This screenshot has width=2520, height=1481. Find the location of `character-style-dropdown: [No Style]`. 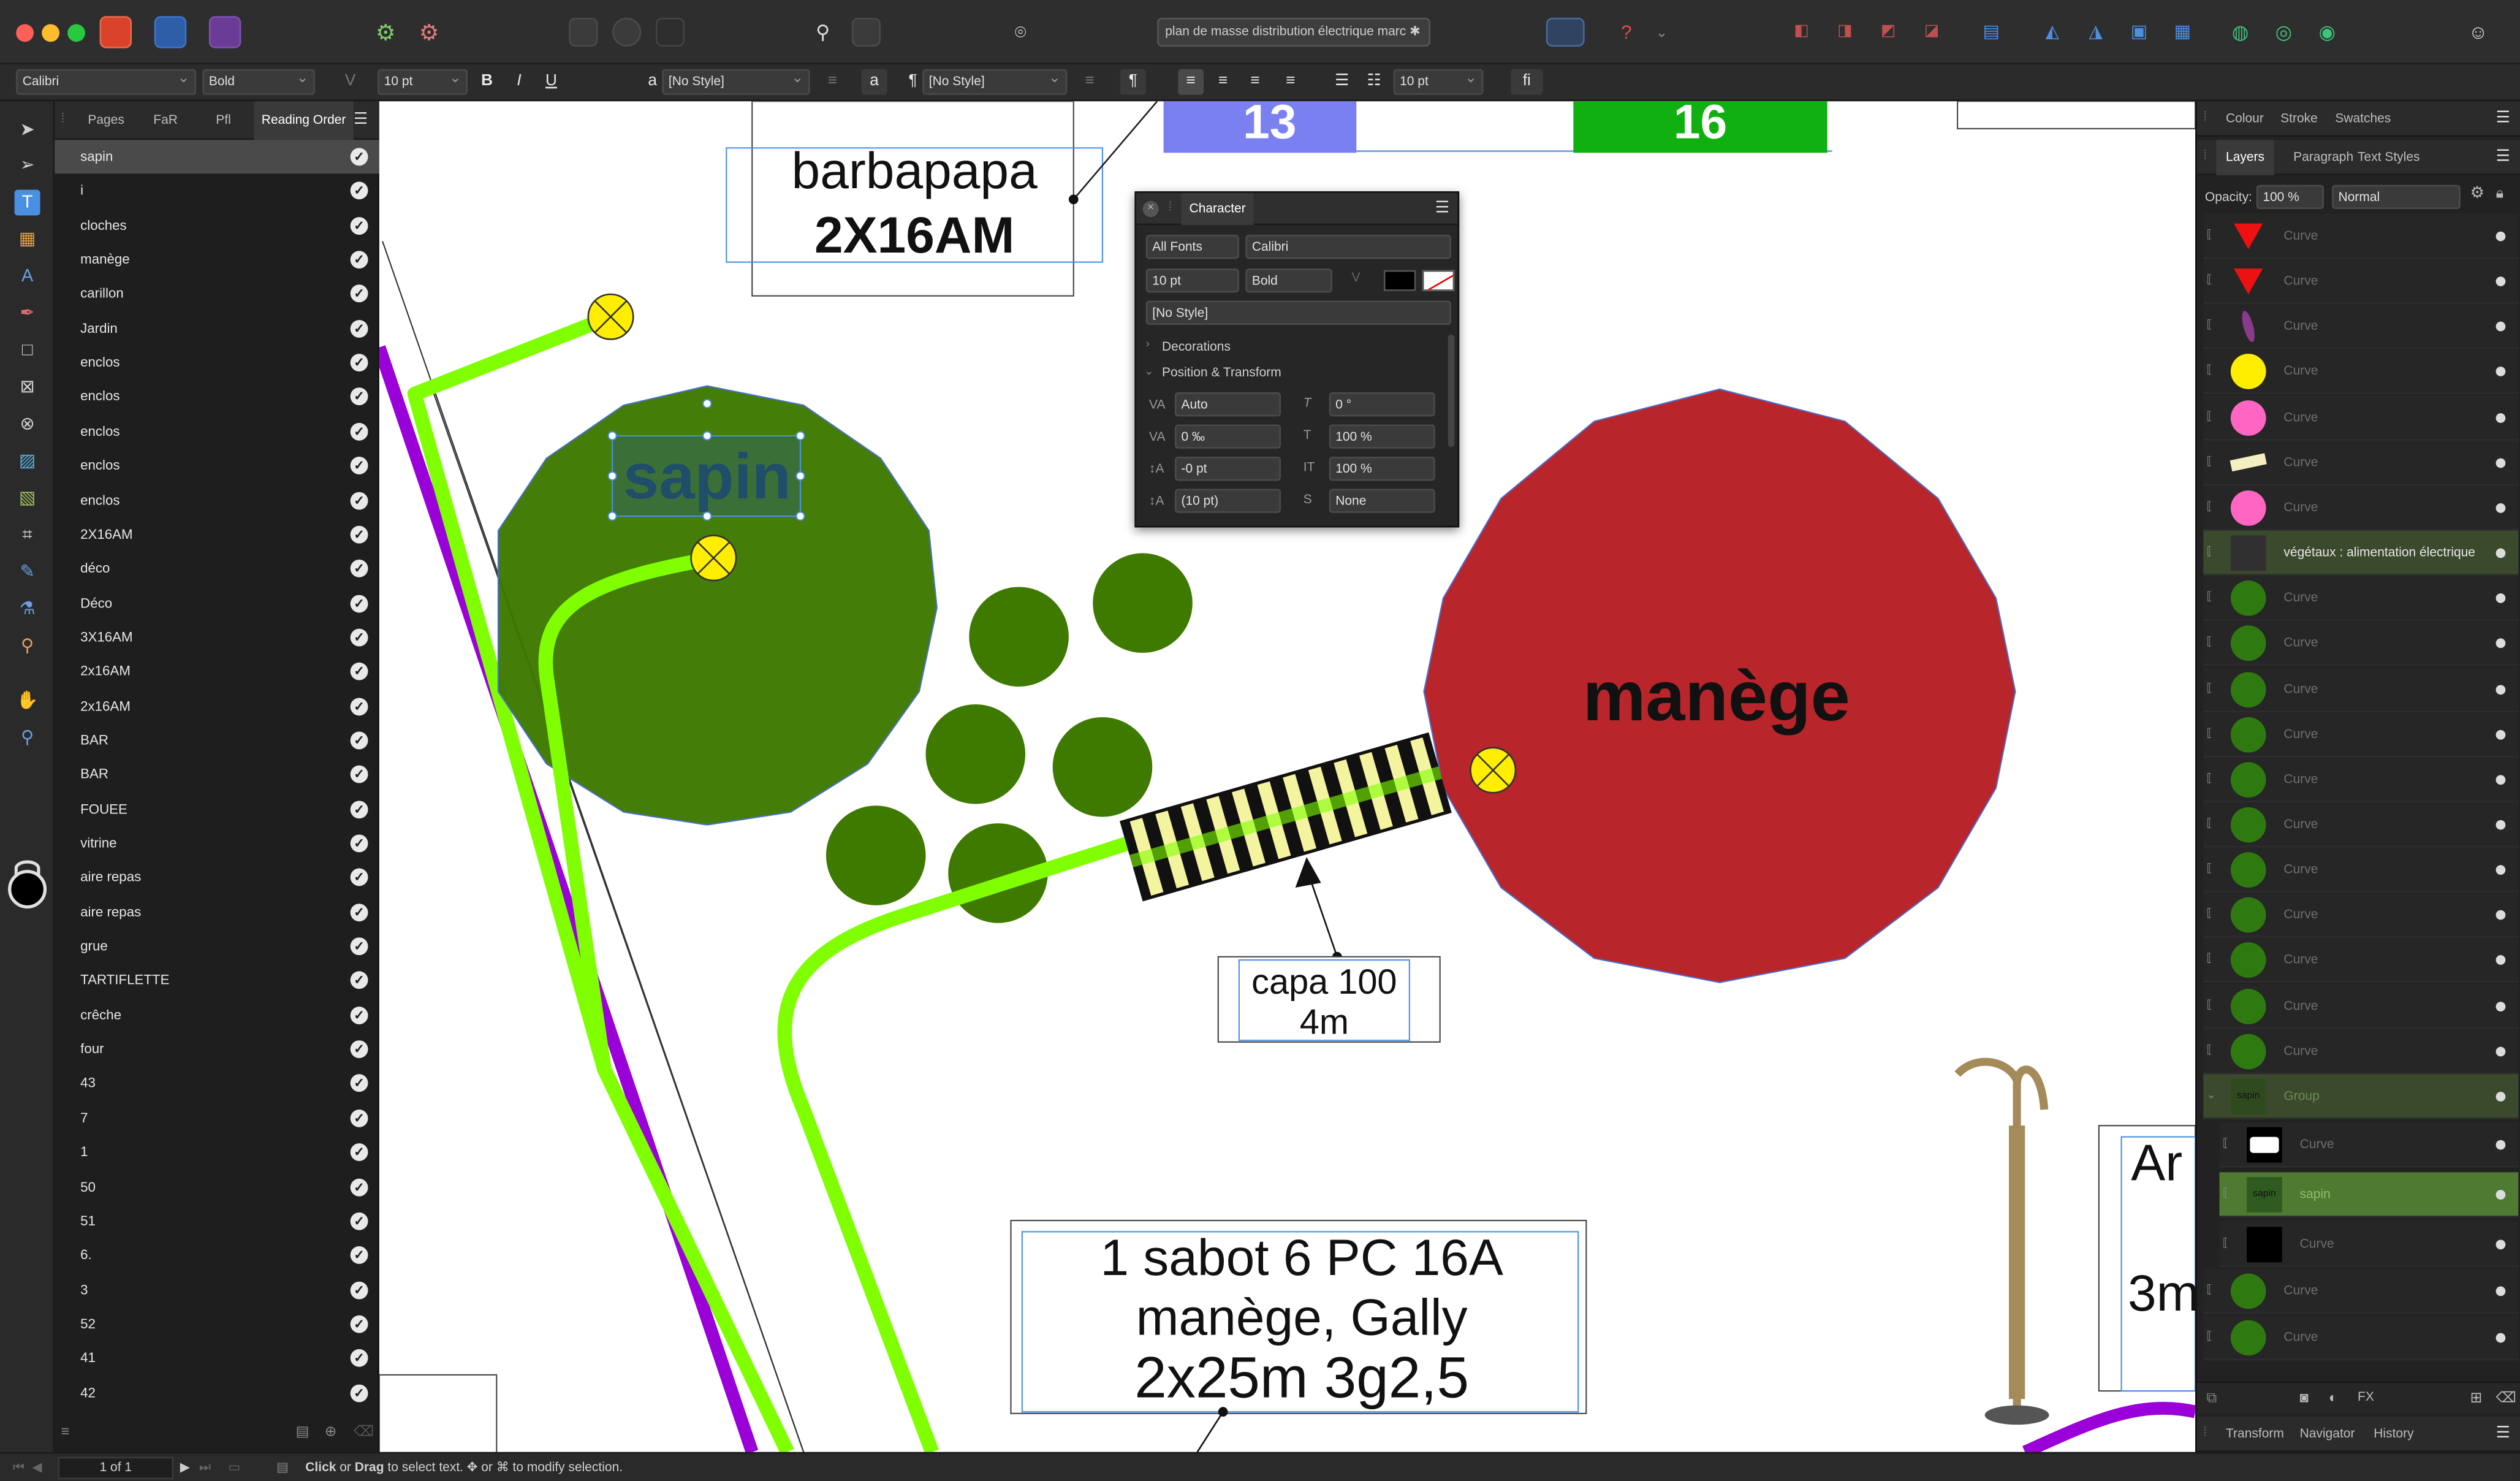

character-style-dropdown: [No Style] is located at coordinates (736, 82).